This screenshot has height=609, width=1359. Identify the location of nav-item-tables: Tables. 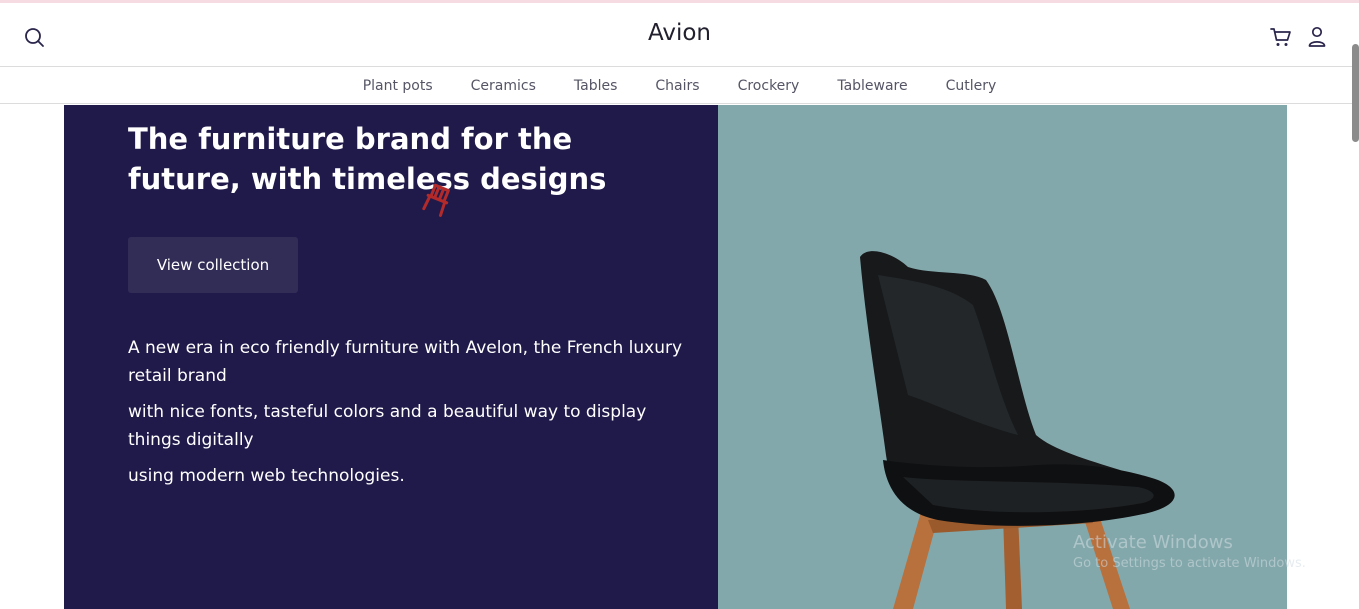
(596, 86).